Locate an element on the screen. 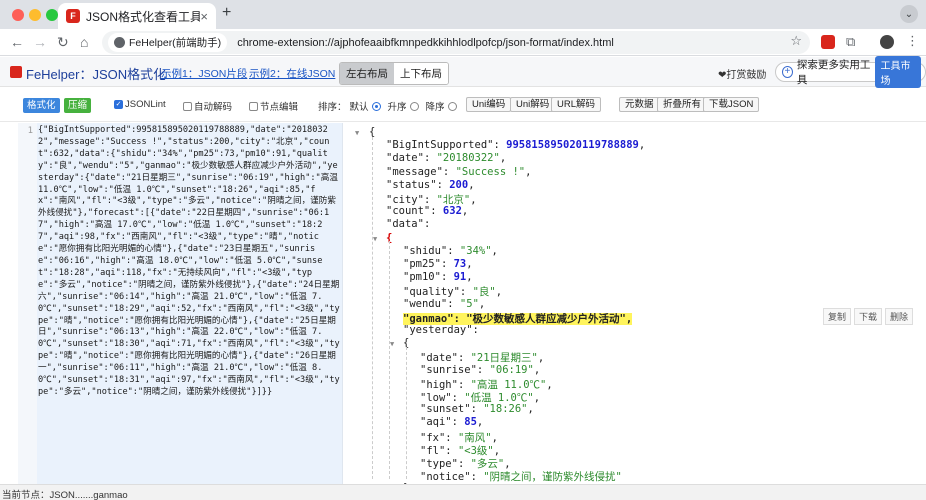 This screenshot has height=500, width=926. minimize-window-button is located at coordinates (35, 15).